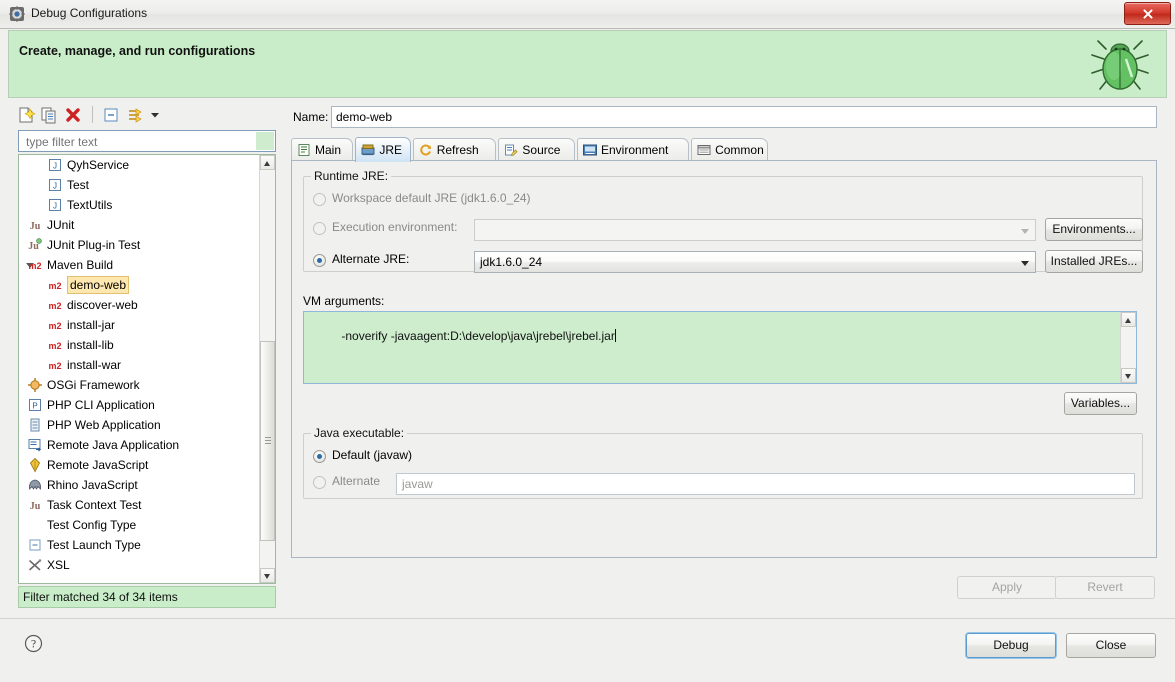  What do you see at coordinates (1128, 347) in the screenshot?
I see `vm-arguments-scrollbar` at bounding box center [1128, 347].